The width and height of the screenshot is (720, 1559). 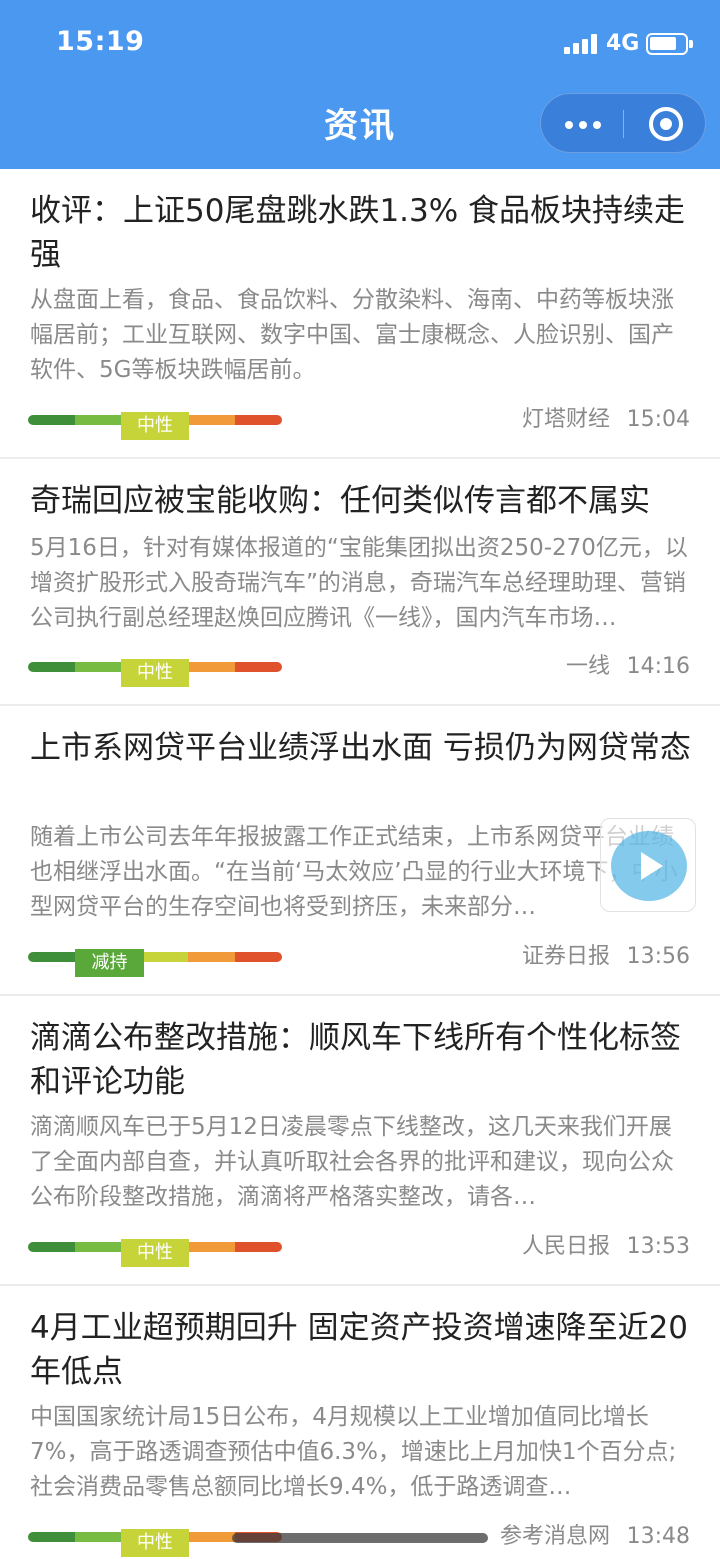 What do you see at coordinates (109, 963) in the screenshot?
I see `sentiment-badge: 减持` at bounding box center [109, 963].